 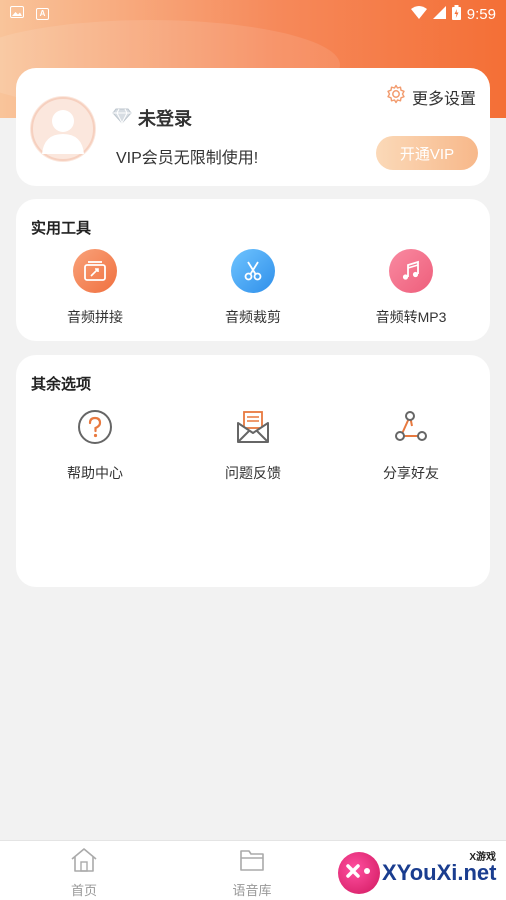 What do you see at coordinates (456, 14) in the screenshot?
I see `battery-icon` at bounding box center [456, 14].